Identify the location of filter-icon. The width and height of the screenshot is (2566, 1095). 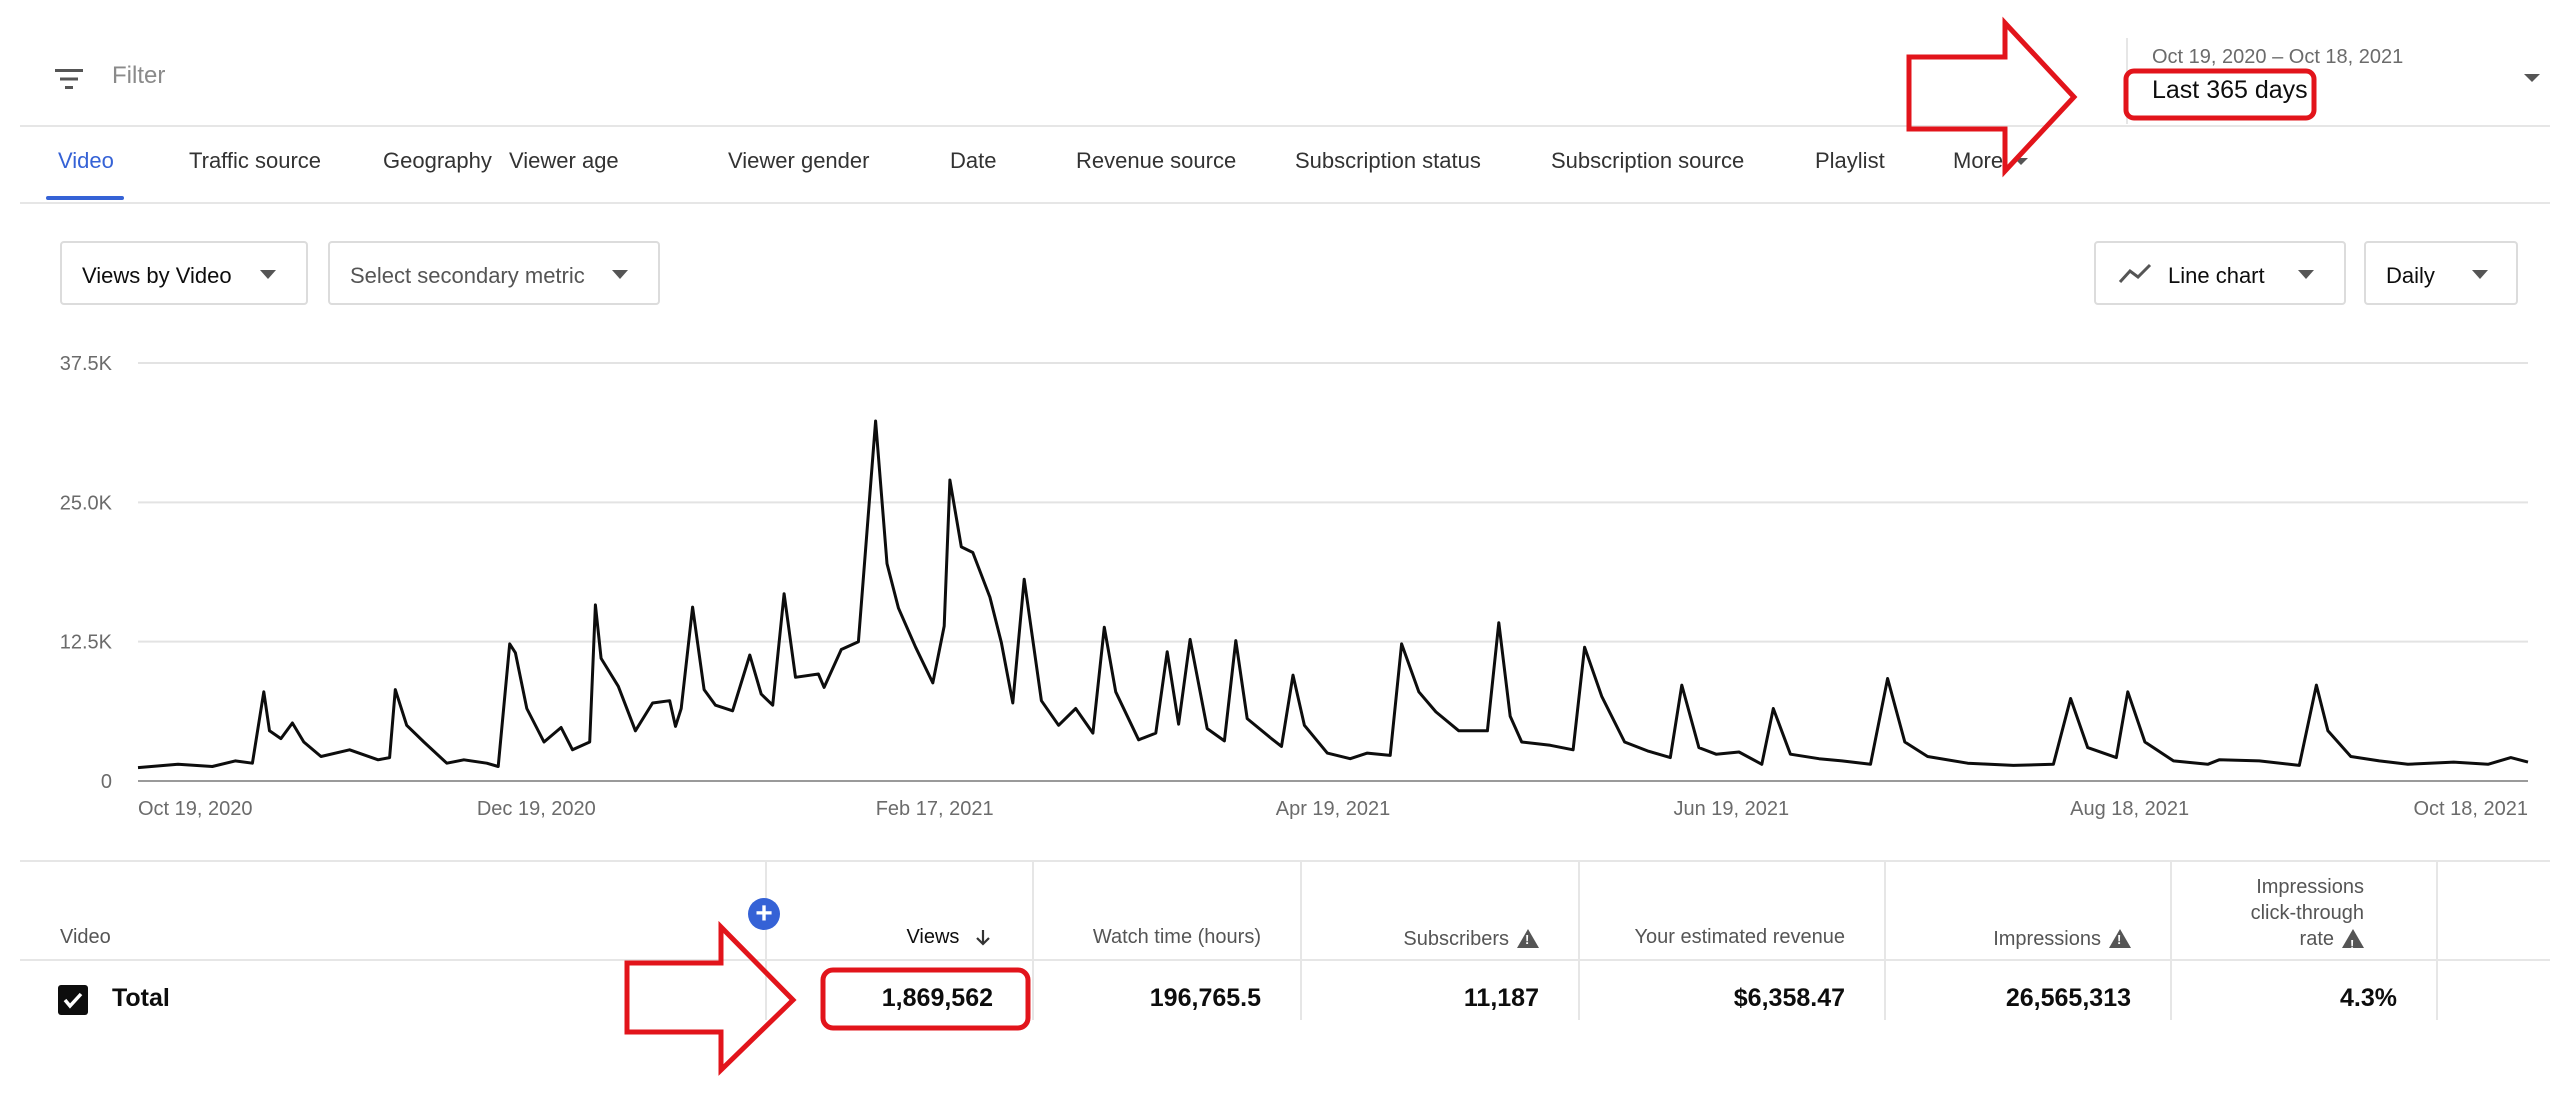
(69, 79).